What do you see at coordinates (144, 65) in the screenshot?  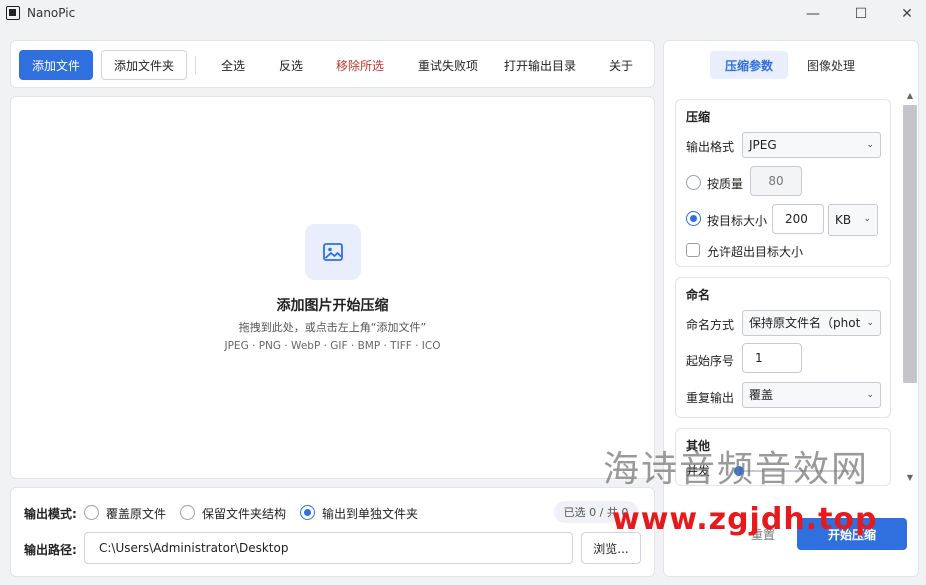 I see `add-folder-button: 添加文件夹` at bounding box center [144, 65].